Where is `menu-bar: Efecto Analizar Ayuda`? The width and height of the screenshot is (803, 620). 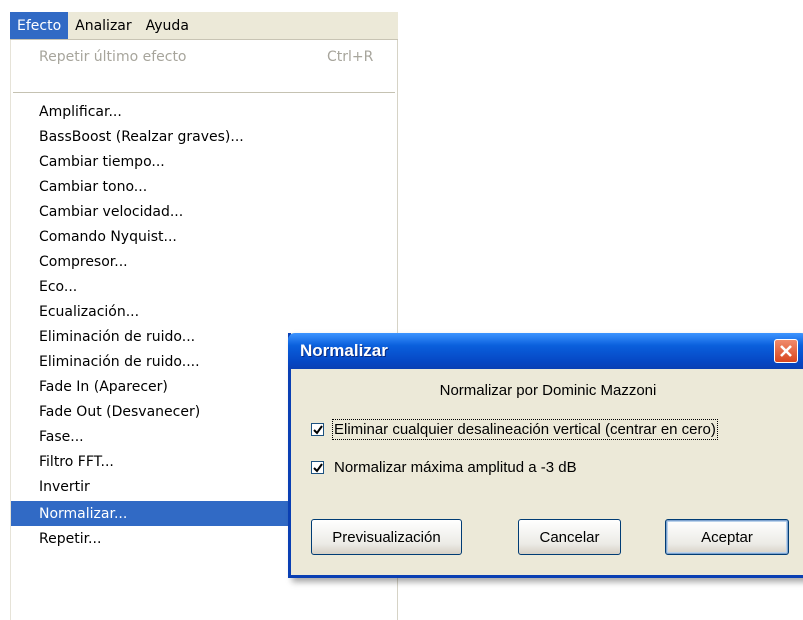
menu-bar: Efecto Analizar Ayuda is located at coordinates (204, 26).